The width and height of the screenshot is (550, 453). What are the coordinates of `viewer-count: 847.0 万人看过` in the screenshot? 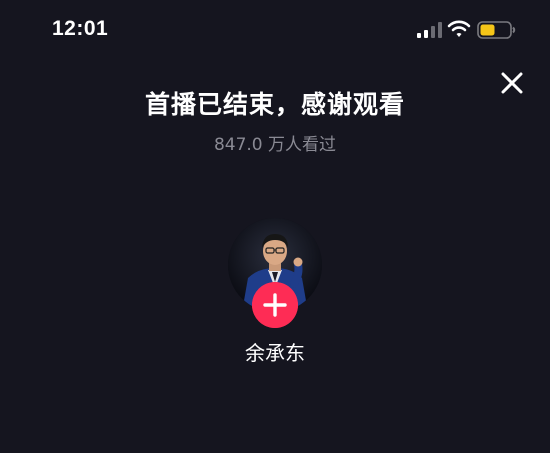 It's located at (275, 145).